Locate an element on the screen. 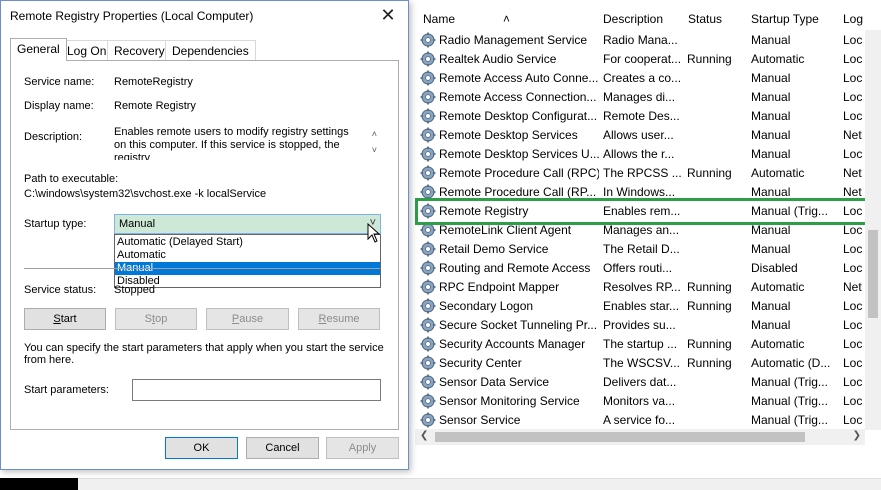 The width and height of the screenshot is (881, 490). taskbar-light-segment is located at coordinates (479, 484).